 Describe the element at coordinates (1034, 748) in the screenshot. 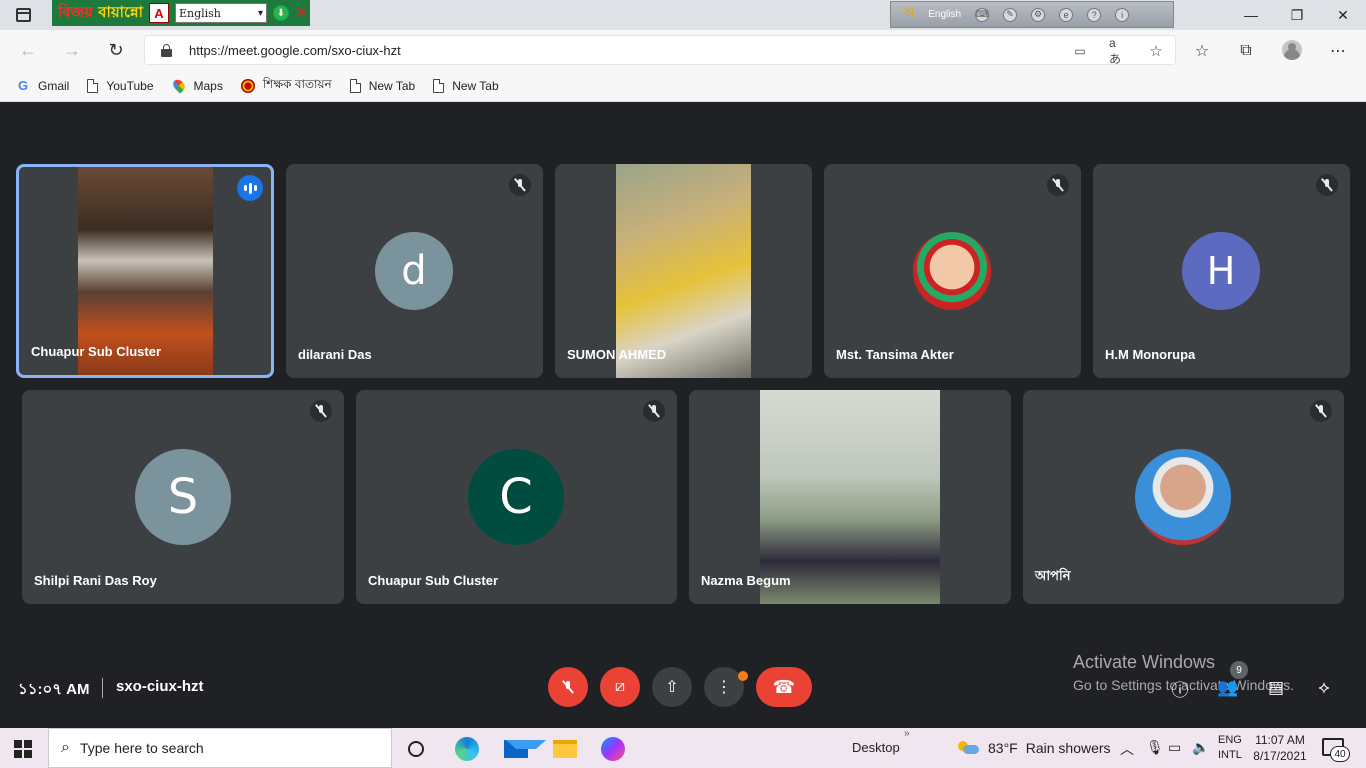

I see `weather-widget: 83°F Rain showers` at that location.